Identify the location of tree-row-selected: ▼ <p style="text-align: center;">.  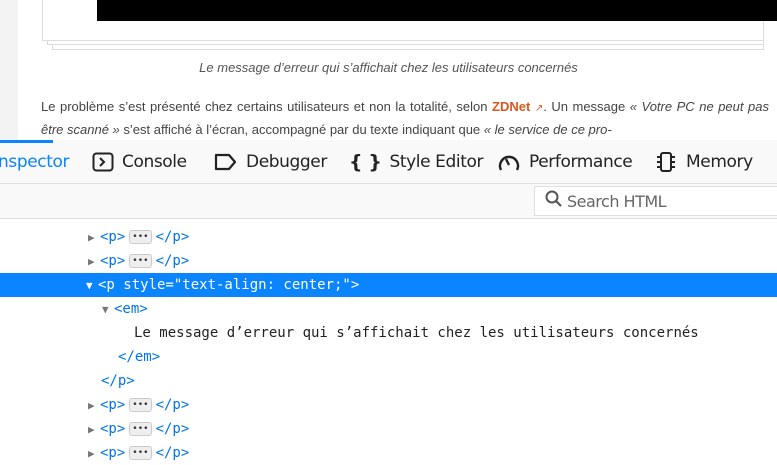
(388, 285).